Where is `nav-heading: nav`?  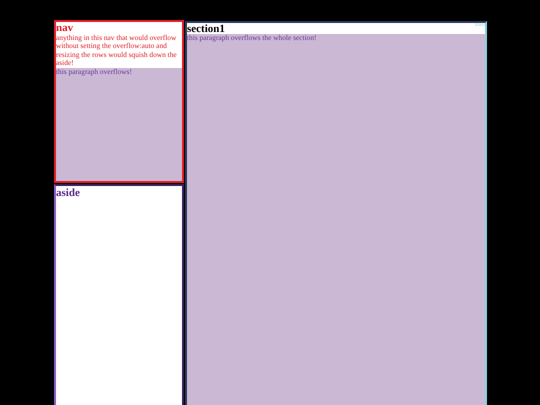 nav-heading: nav is located at coordinates (65, 28).